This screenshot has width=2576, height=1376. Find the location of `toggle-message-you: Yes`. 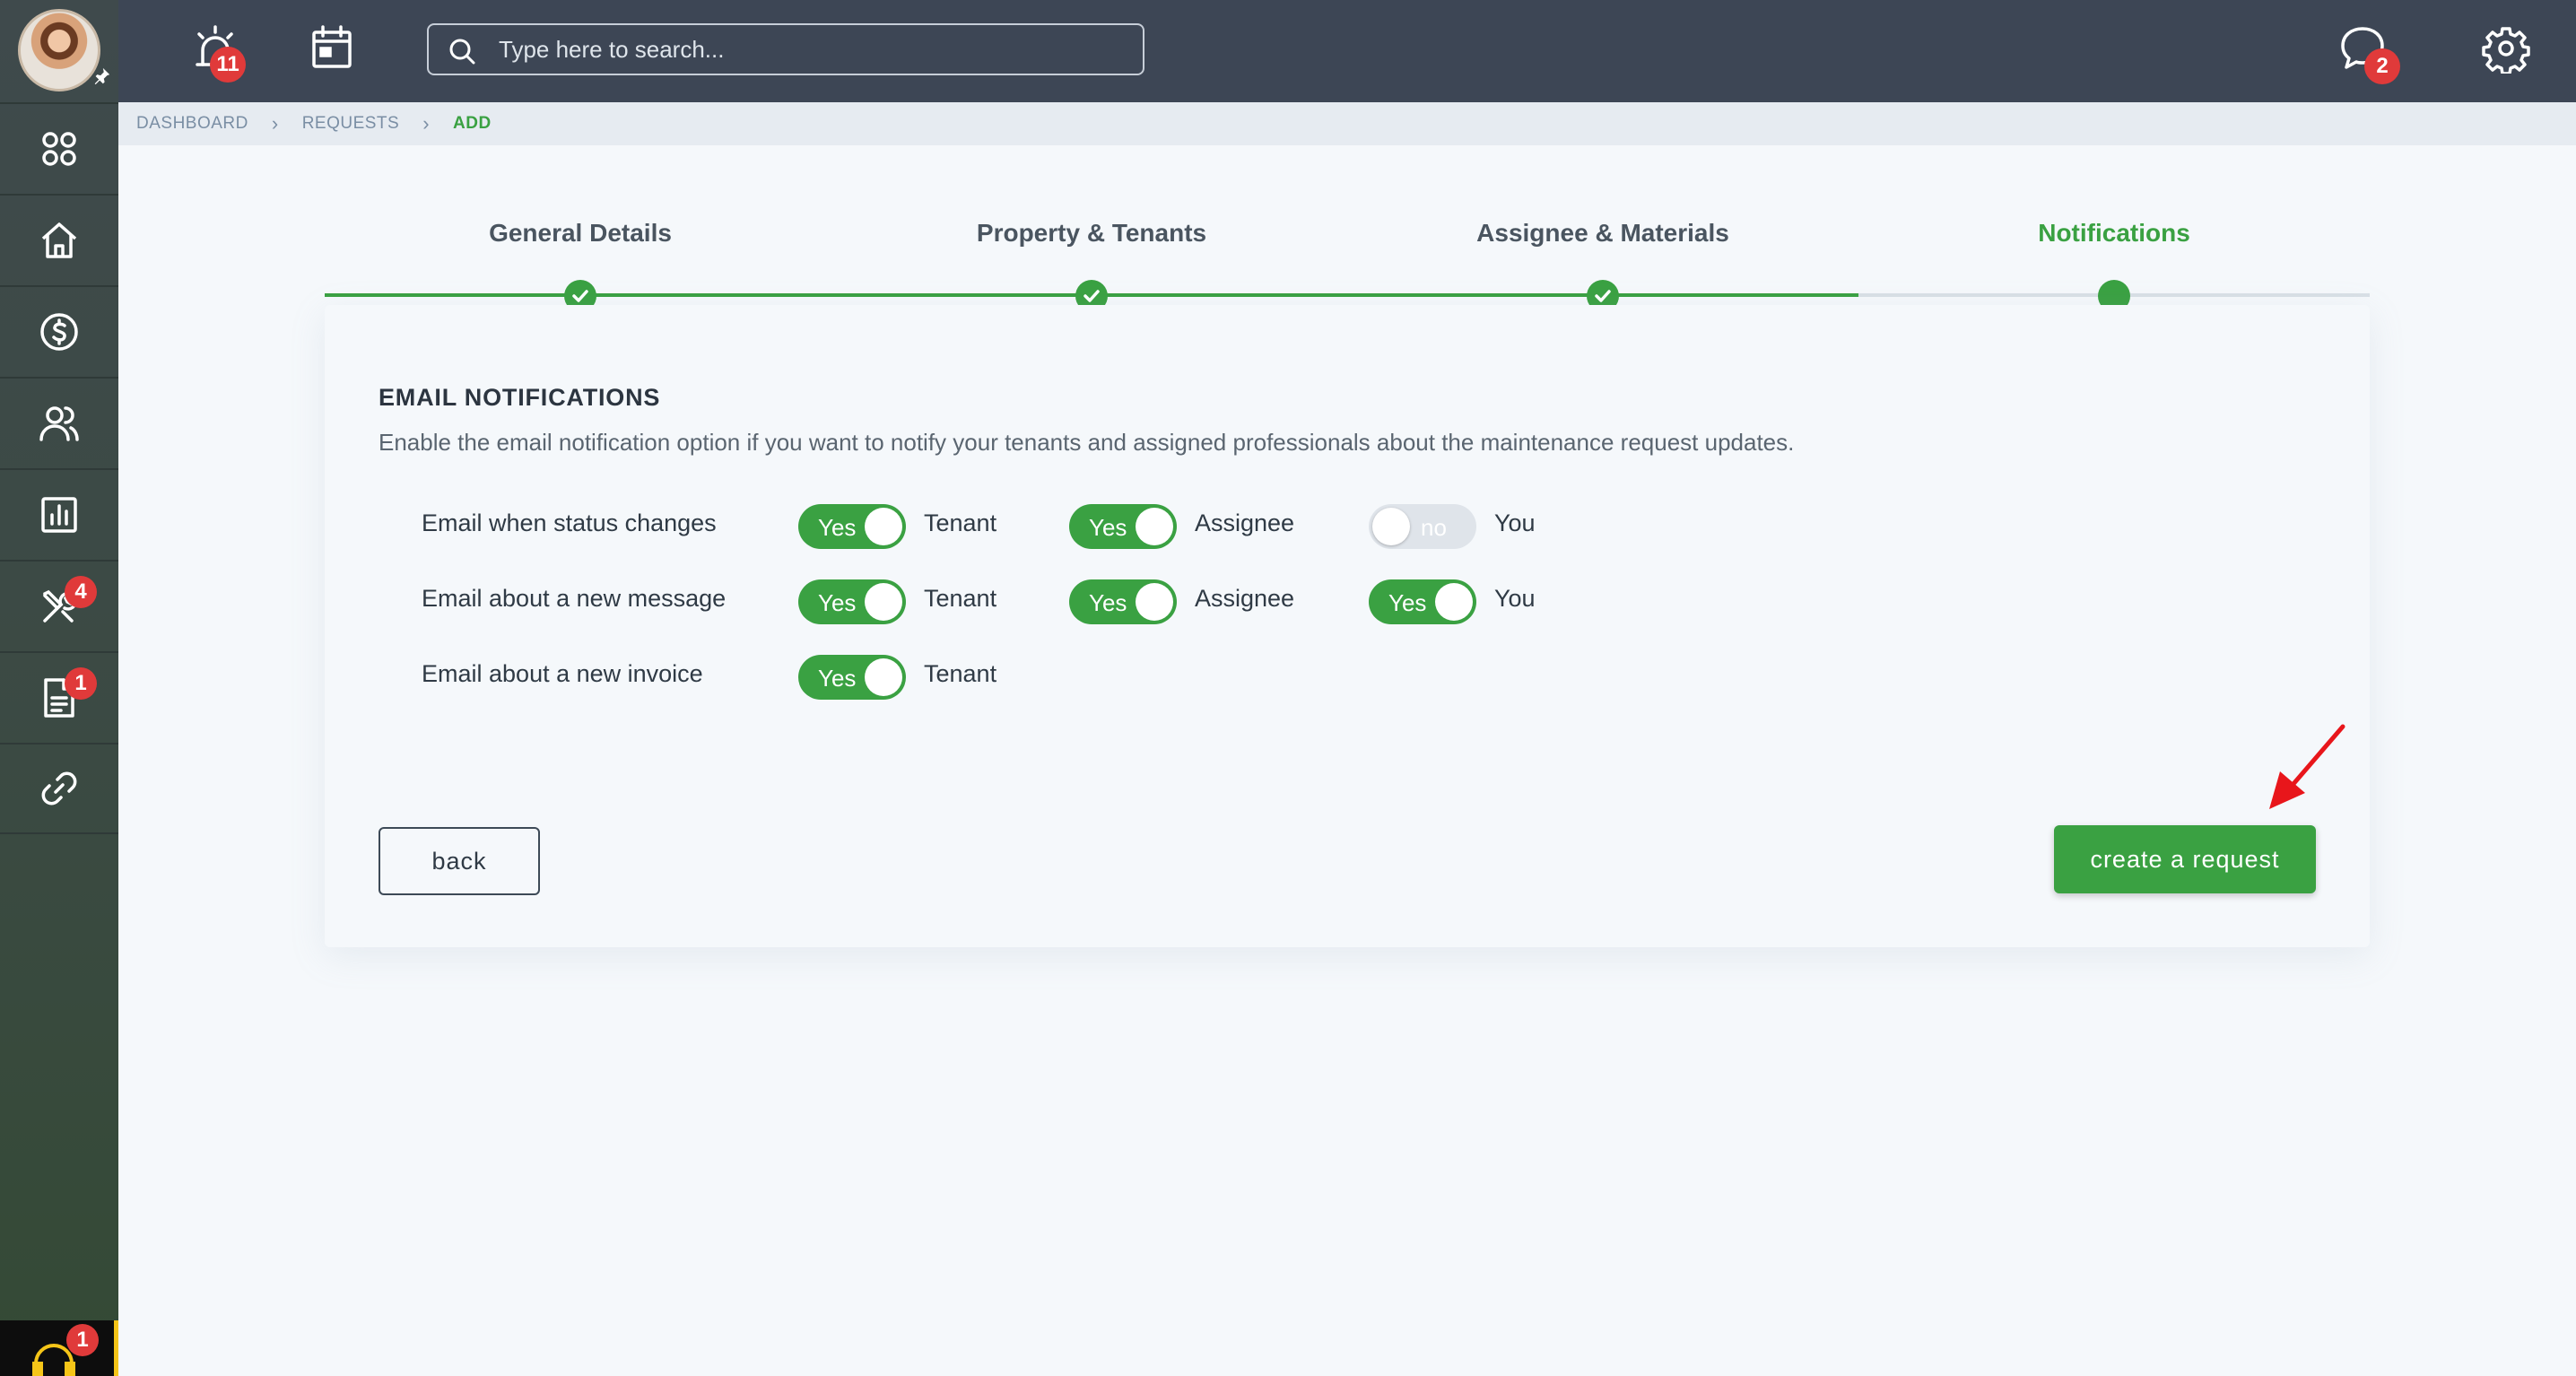

toggle-message-you: Yes is located at coordinates (1422, 601).